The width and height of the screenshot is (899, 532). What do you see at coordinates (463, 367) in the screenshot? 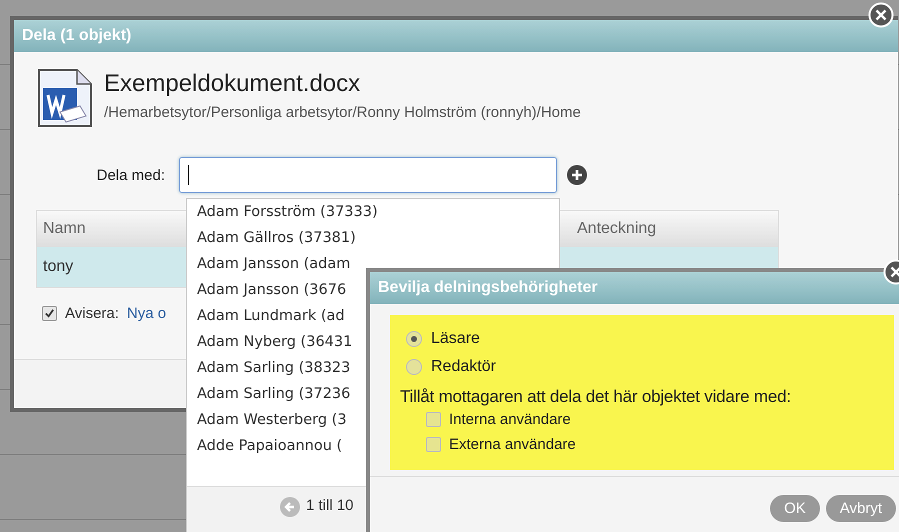
I see `role-label: Redaktör` at bounding box center [463, 367].